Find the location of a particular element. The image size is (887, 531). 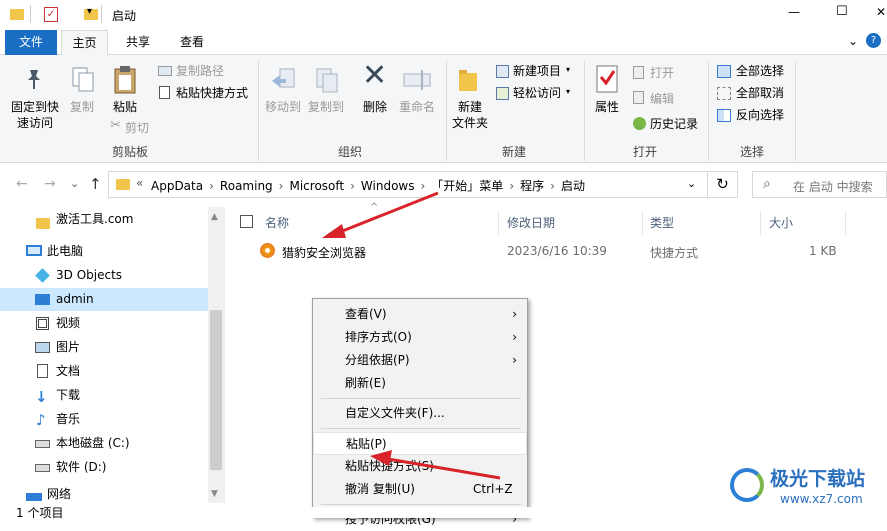

watermark-logo-icon is located at coordinates (747, 485).